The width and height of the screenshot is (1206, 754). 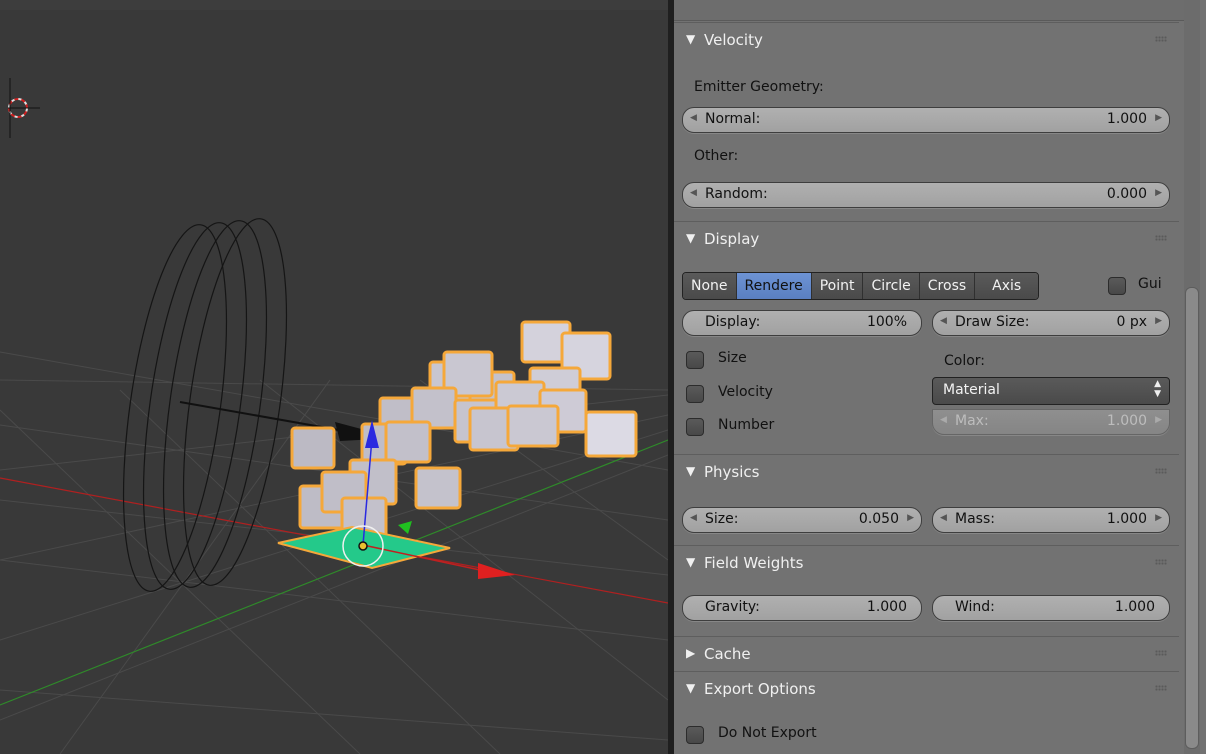 What do you see at coordinates (837, 286) in the screenshot?
I see `mode-point-button: Point` at bounding box center [837, 286].